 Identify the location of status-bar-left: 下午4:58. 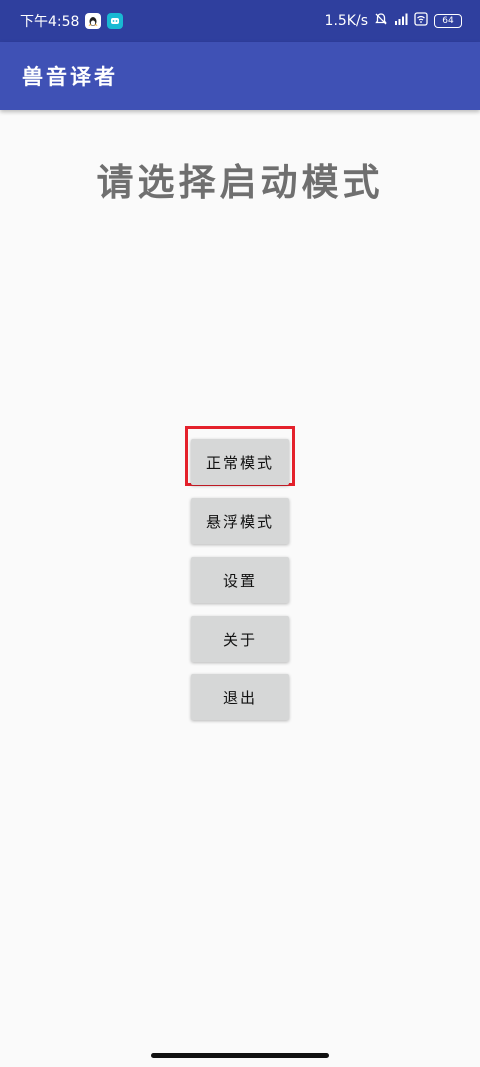
(72, 21).